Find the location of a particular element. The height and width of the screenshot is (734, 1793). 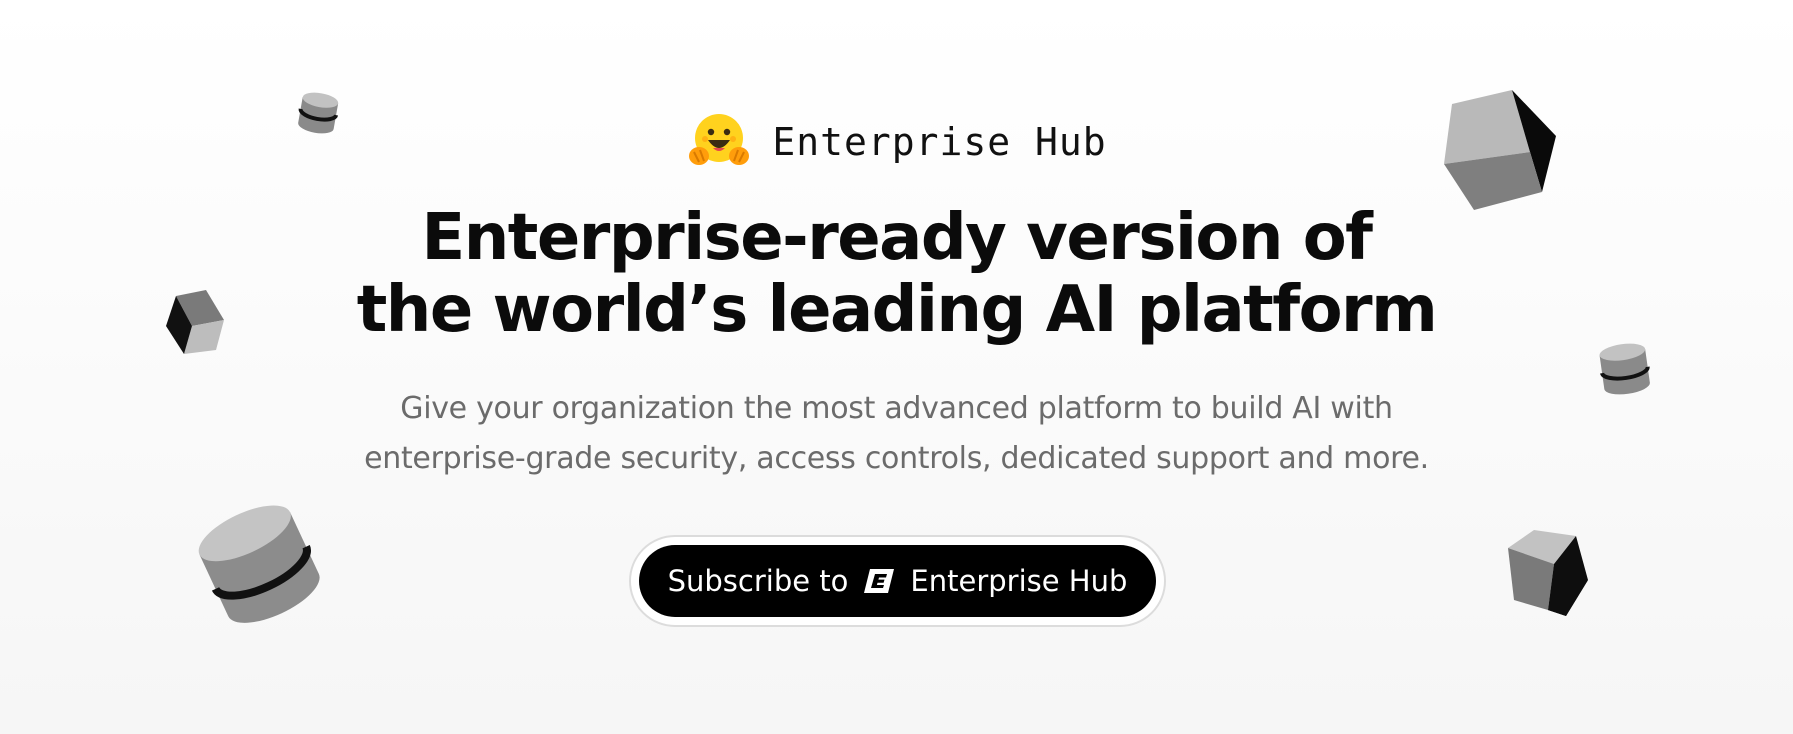

headline-line-2: the world’s leading AI platform is located at coordinates (897, 310).